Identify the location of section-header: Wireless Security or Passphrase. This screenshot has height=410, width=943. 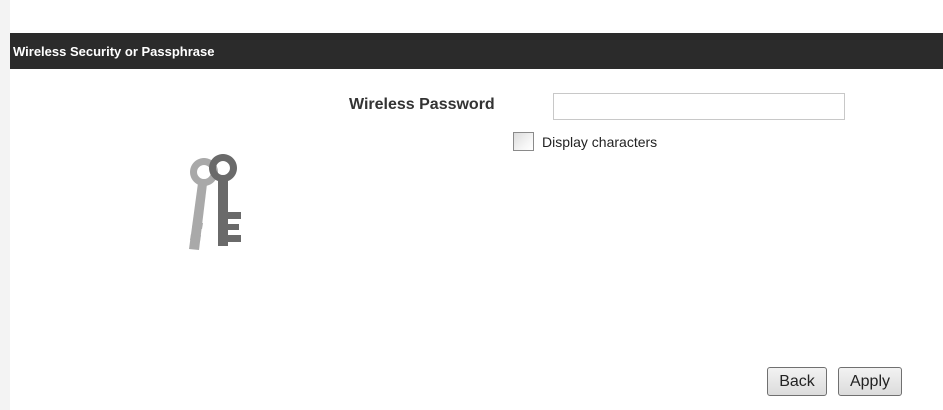
(476, 51).